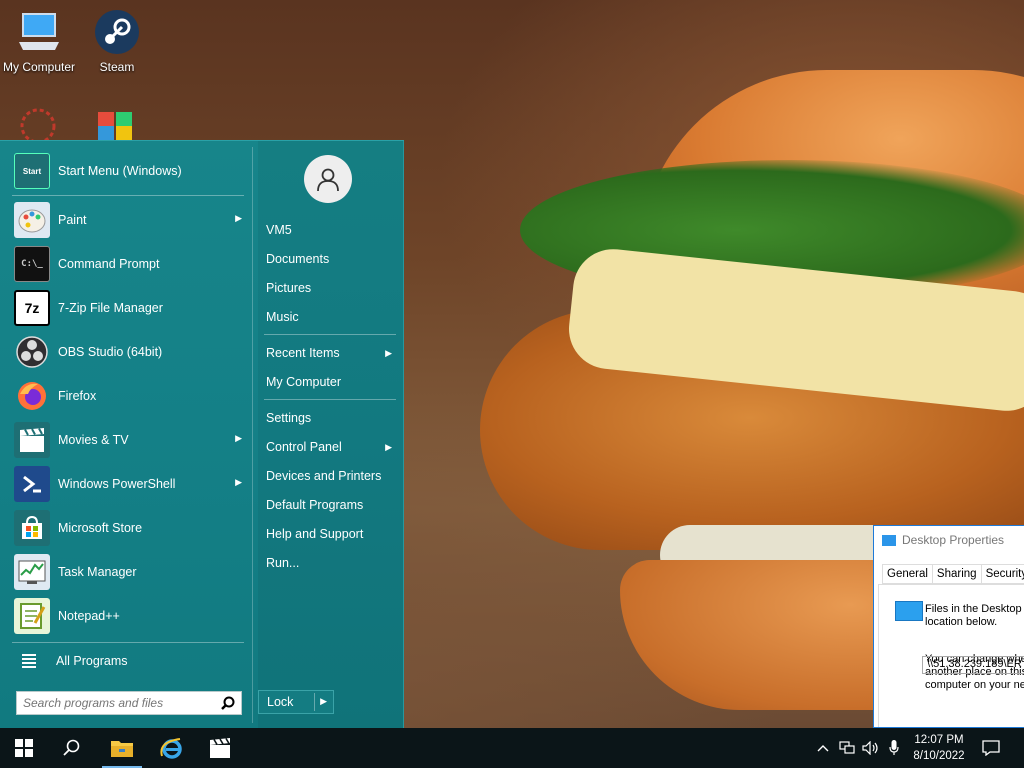 This screenshot has height=768, width=1024. I want to click on program-label: Command Prompt, so click(109, 264).